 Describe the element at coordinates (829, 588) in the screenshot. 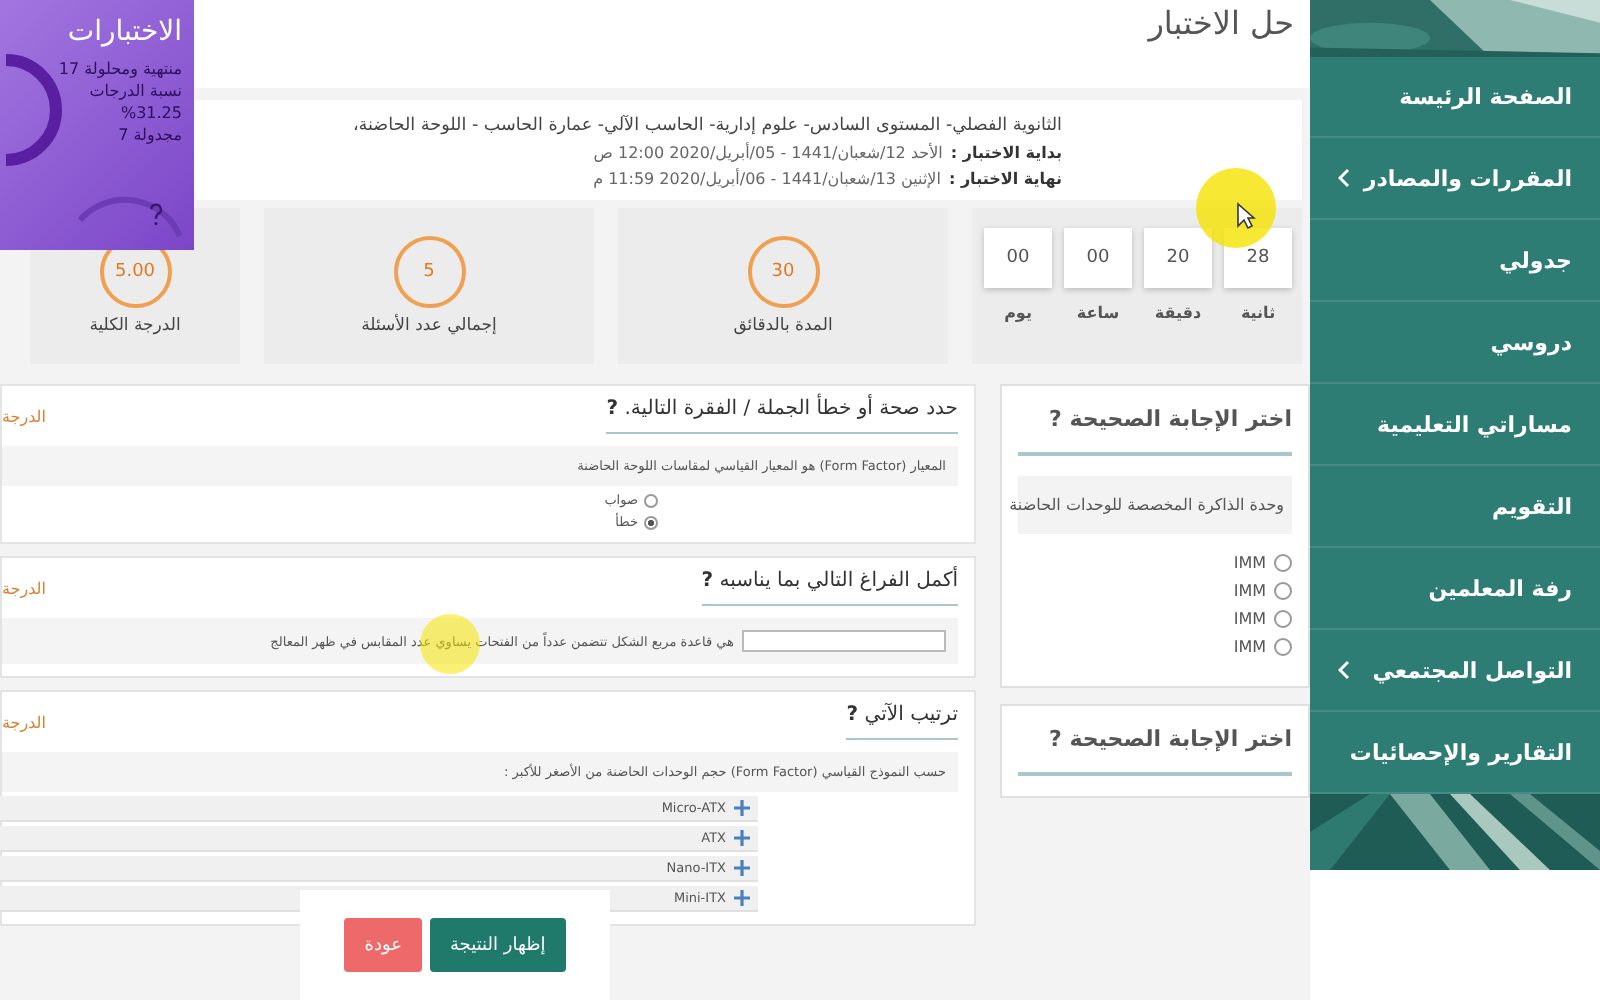

I see `question-title: أكمل الفراغ التالي بما يناسبه ?` at that location.